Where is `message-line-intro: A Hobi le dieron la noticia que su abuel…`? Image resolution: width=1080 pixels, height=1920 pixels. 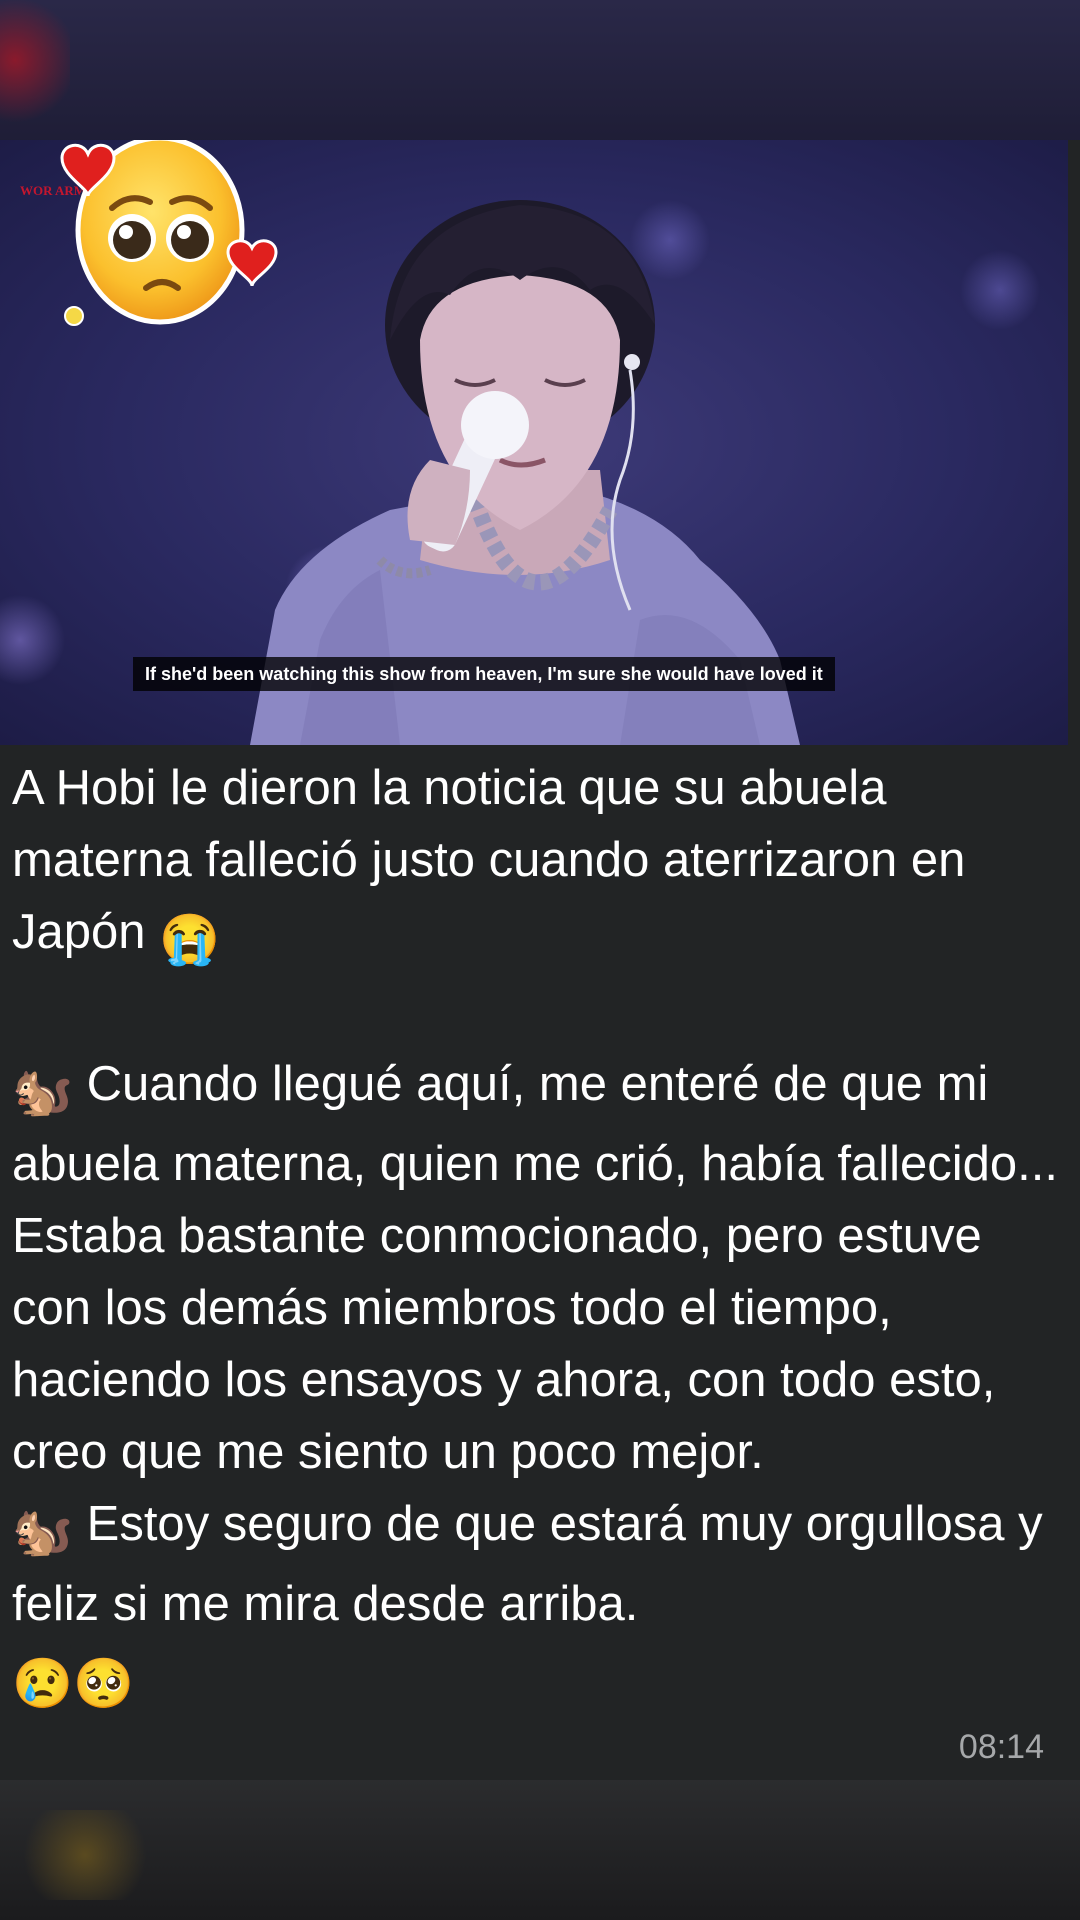 message-line-intro: A Hobi le dieron la noticia que su abuel… is located at coordinates (489, 860).